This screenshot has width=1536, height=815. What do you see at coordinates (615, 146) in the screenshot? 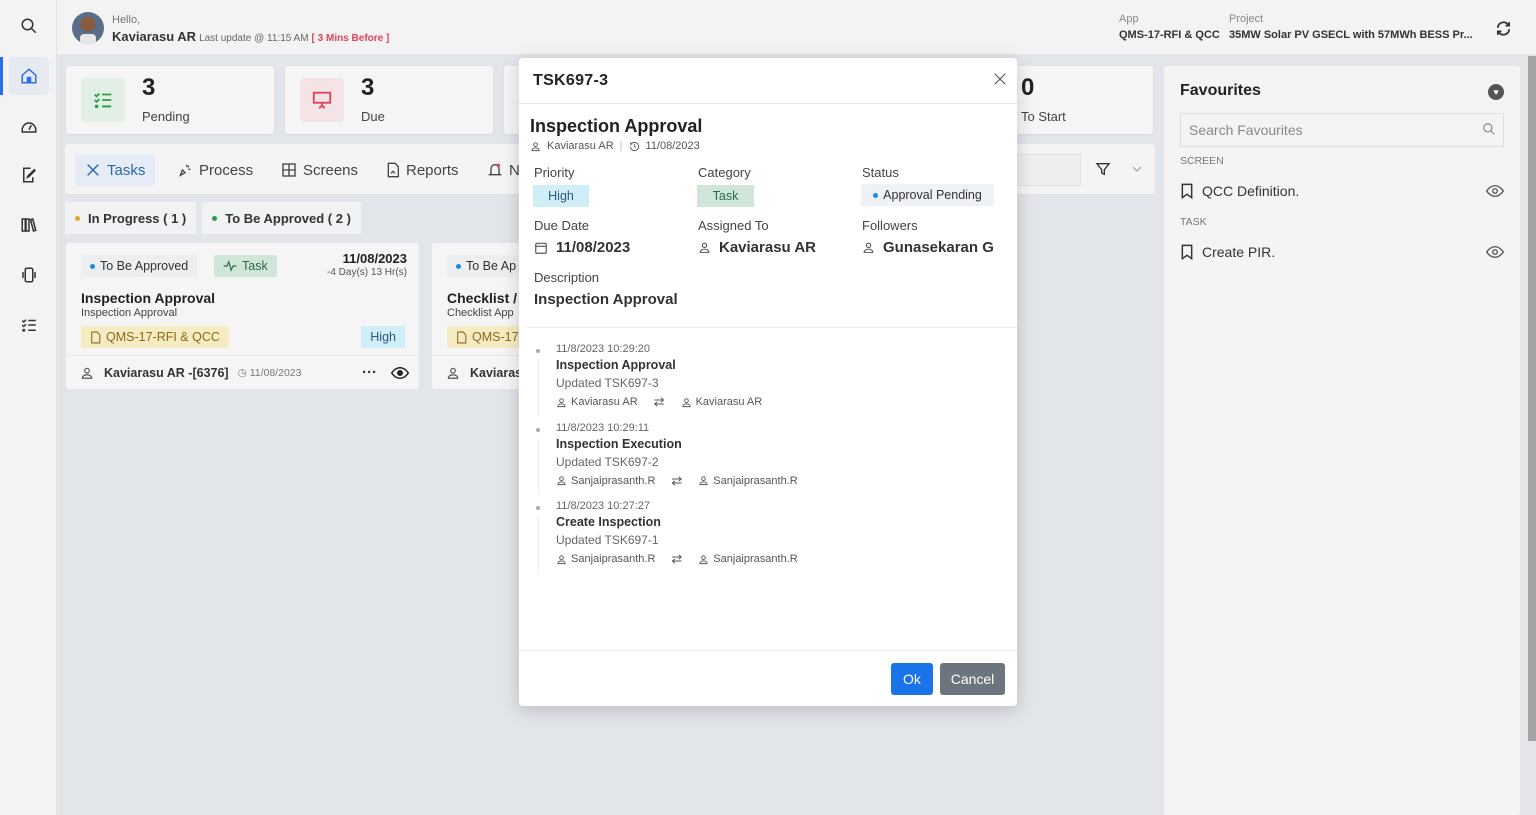
I see `modal-meta: Kaviarasu AR | 11/08/2023` at bounding box center [615, 146].